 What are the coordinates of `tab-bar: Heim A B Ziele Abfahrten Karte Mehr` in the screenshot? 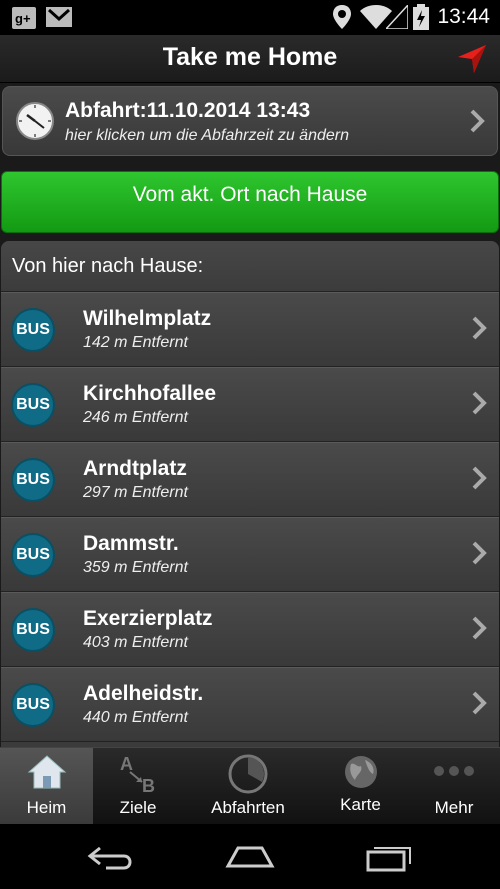 It's located at (250, 786).